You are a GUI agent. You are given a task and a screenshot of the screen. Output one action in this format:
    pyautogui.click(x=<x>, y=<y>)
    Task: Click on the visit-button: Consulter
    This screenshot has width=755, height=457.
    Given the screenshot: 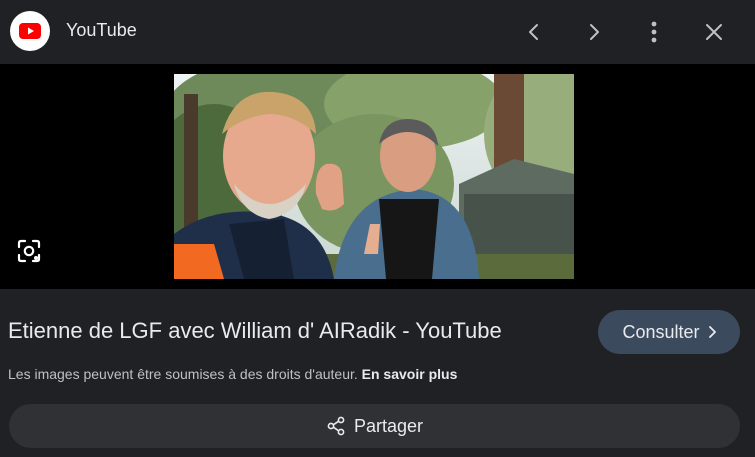 What is the action you would take?
    pyautogui.click(x=669, y=332)
    